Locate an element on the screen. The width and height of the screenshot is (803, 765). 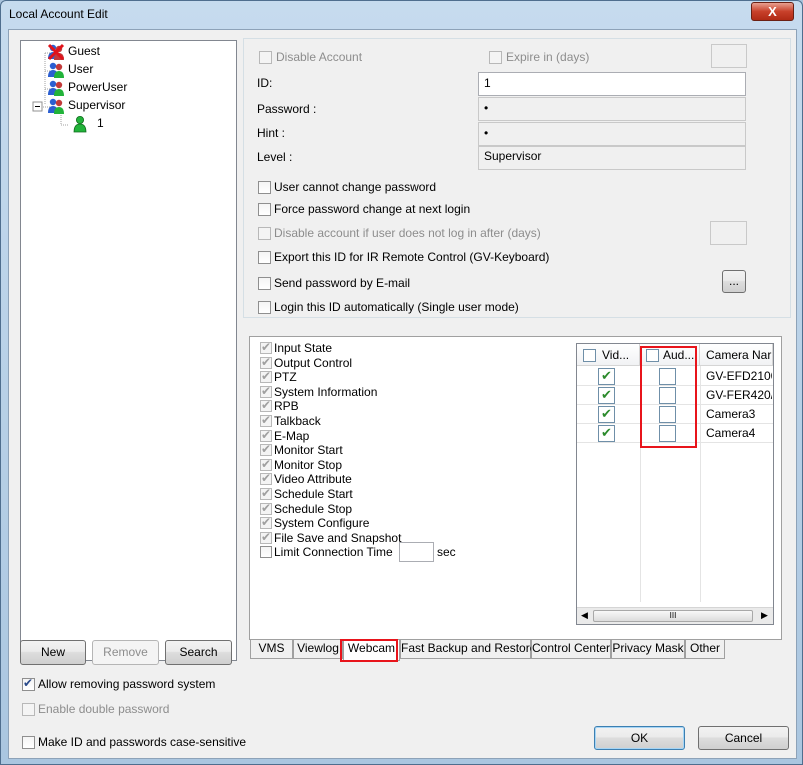
tab-control-center: Control Center is located at coordinates (571, 649).